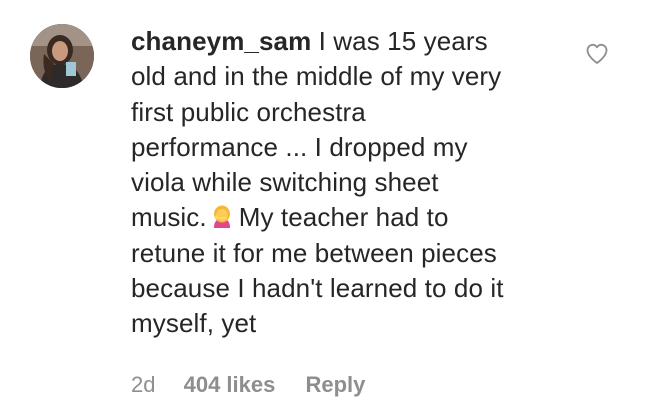 The height and width of the screenshot is (415, 660). I want to click on comment-text: performance ... I dropped my, so click(299, 146).